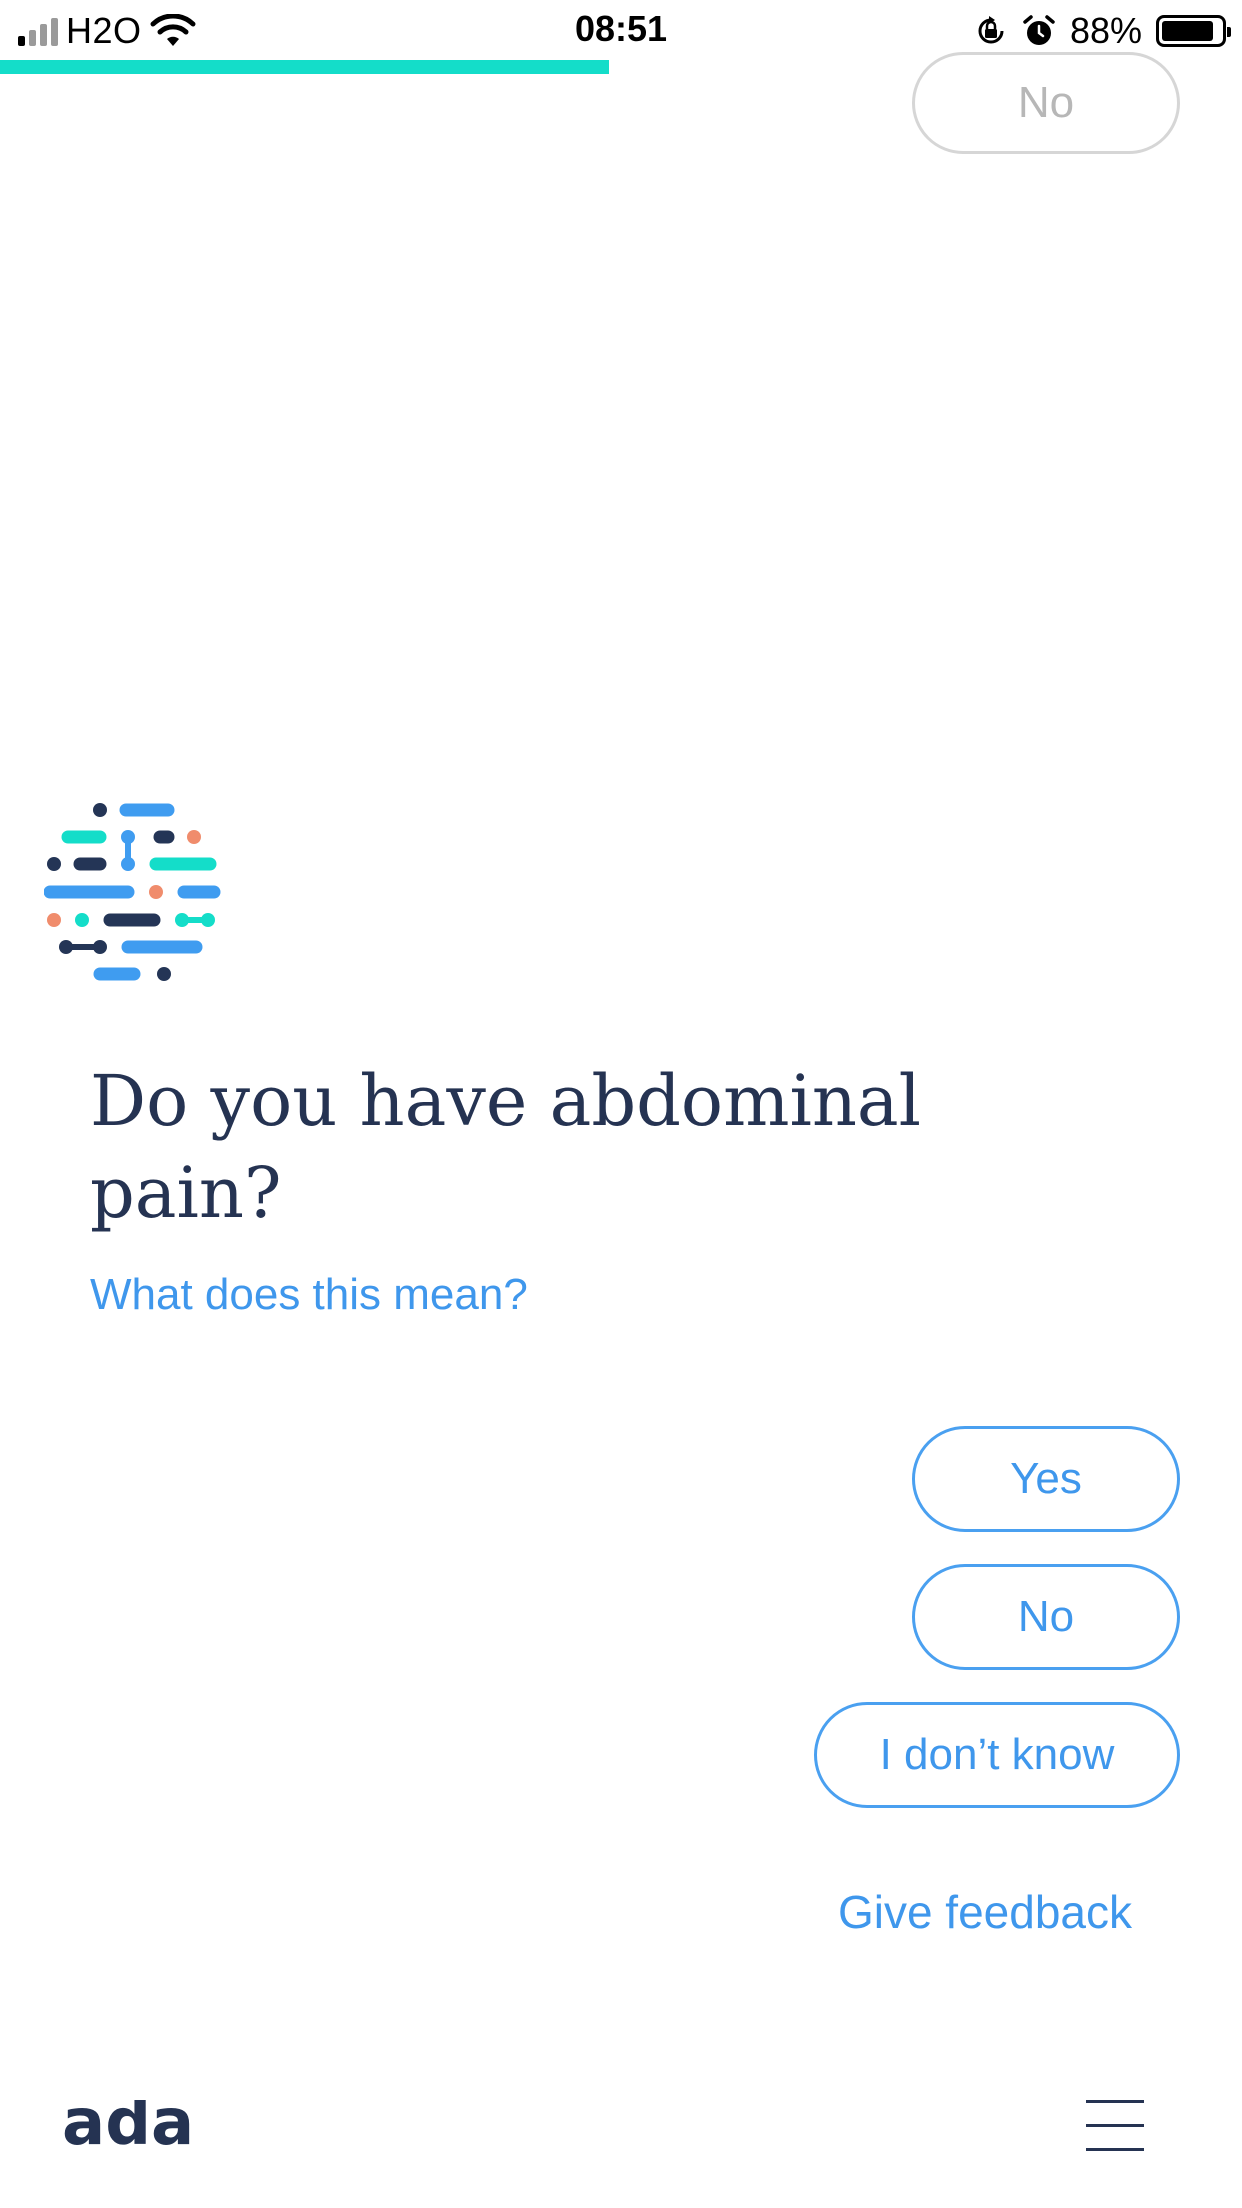 The width and height of the screenshot is (1242, 2208). Describe the element at coordinates (991, 30) in the screenshot. I see `orientation-lock-icon` at that location.